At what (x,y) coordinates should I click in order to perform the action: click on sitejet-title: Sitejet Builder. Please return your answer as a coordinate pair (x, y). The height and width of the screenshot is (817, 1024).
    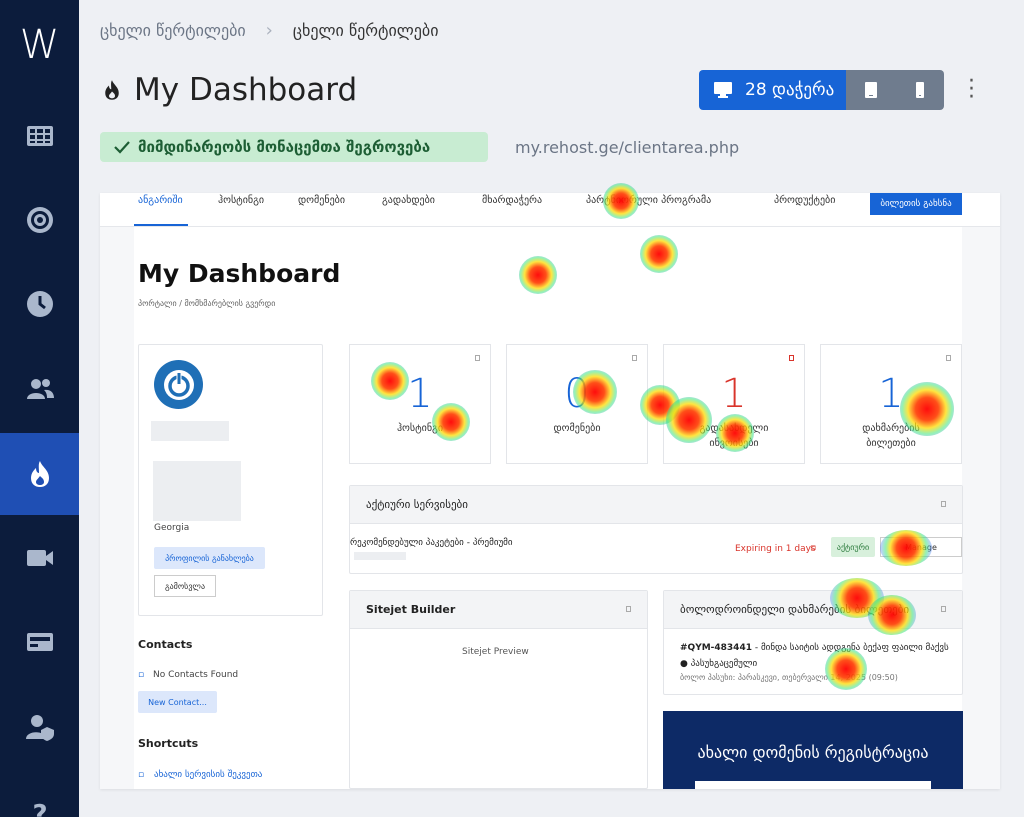
    Looking at the image, I should click on (411, 609).